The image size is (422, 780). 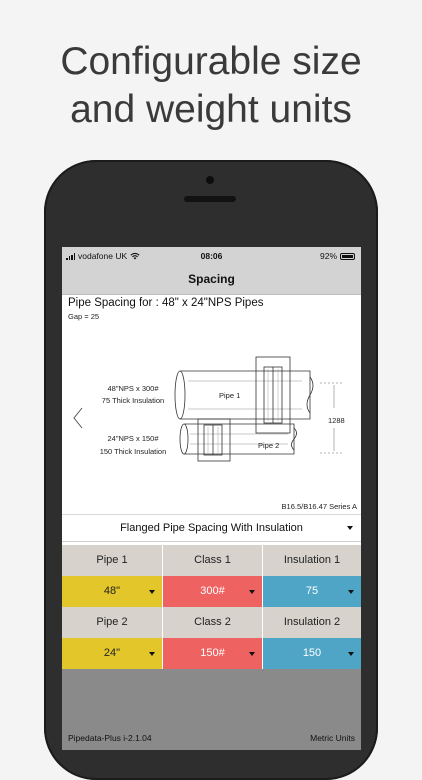 I want to click on class2-header: Class 2, so click(x=213, y=622).